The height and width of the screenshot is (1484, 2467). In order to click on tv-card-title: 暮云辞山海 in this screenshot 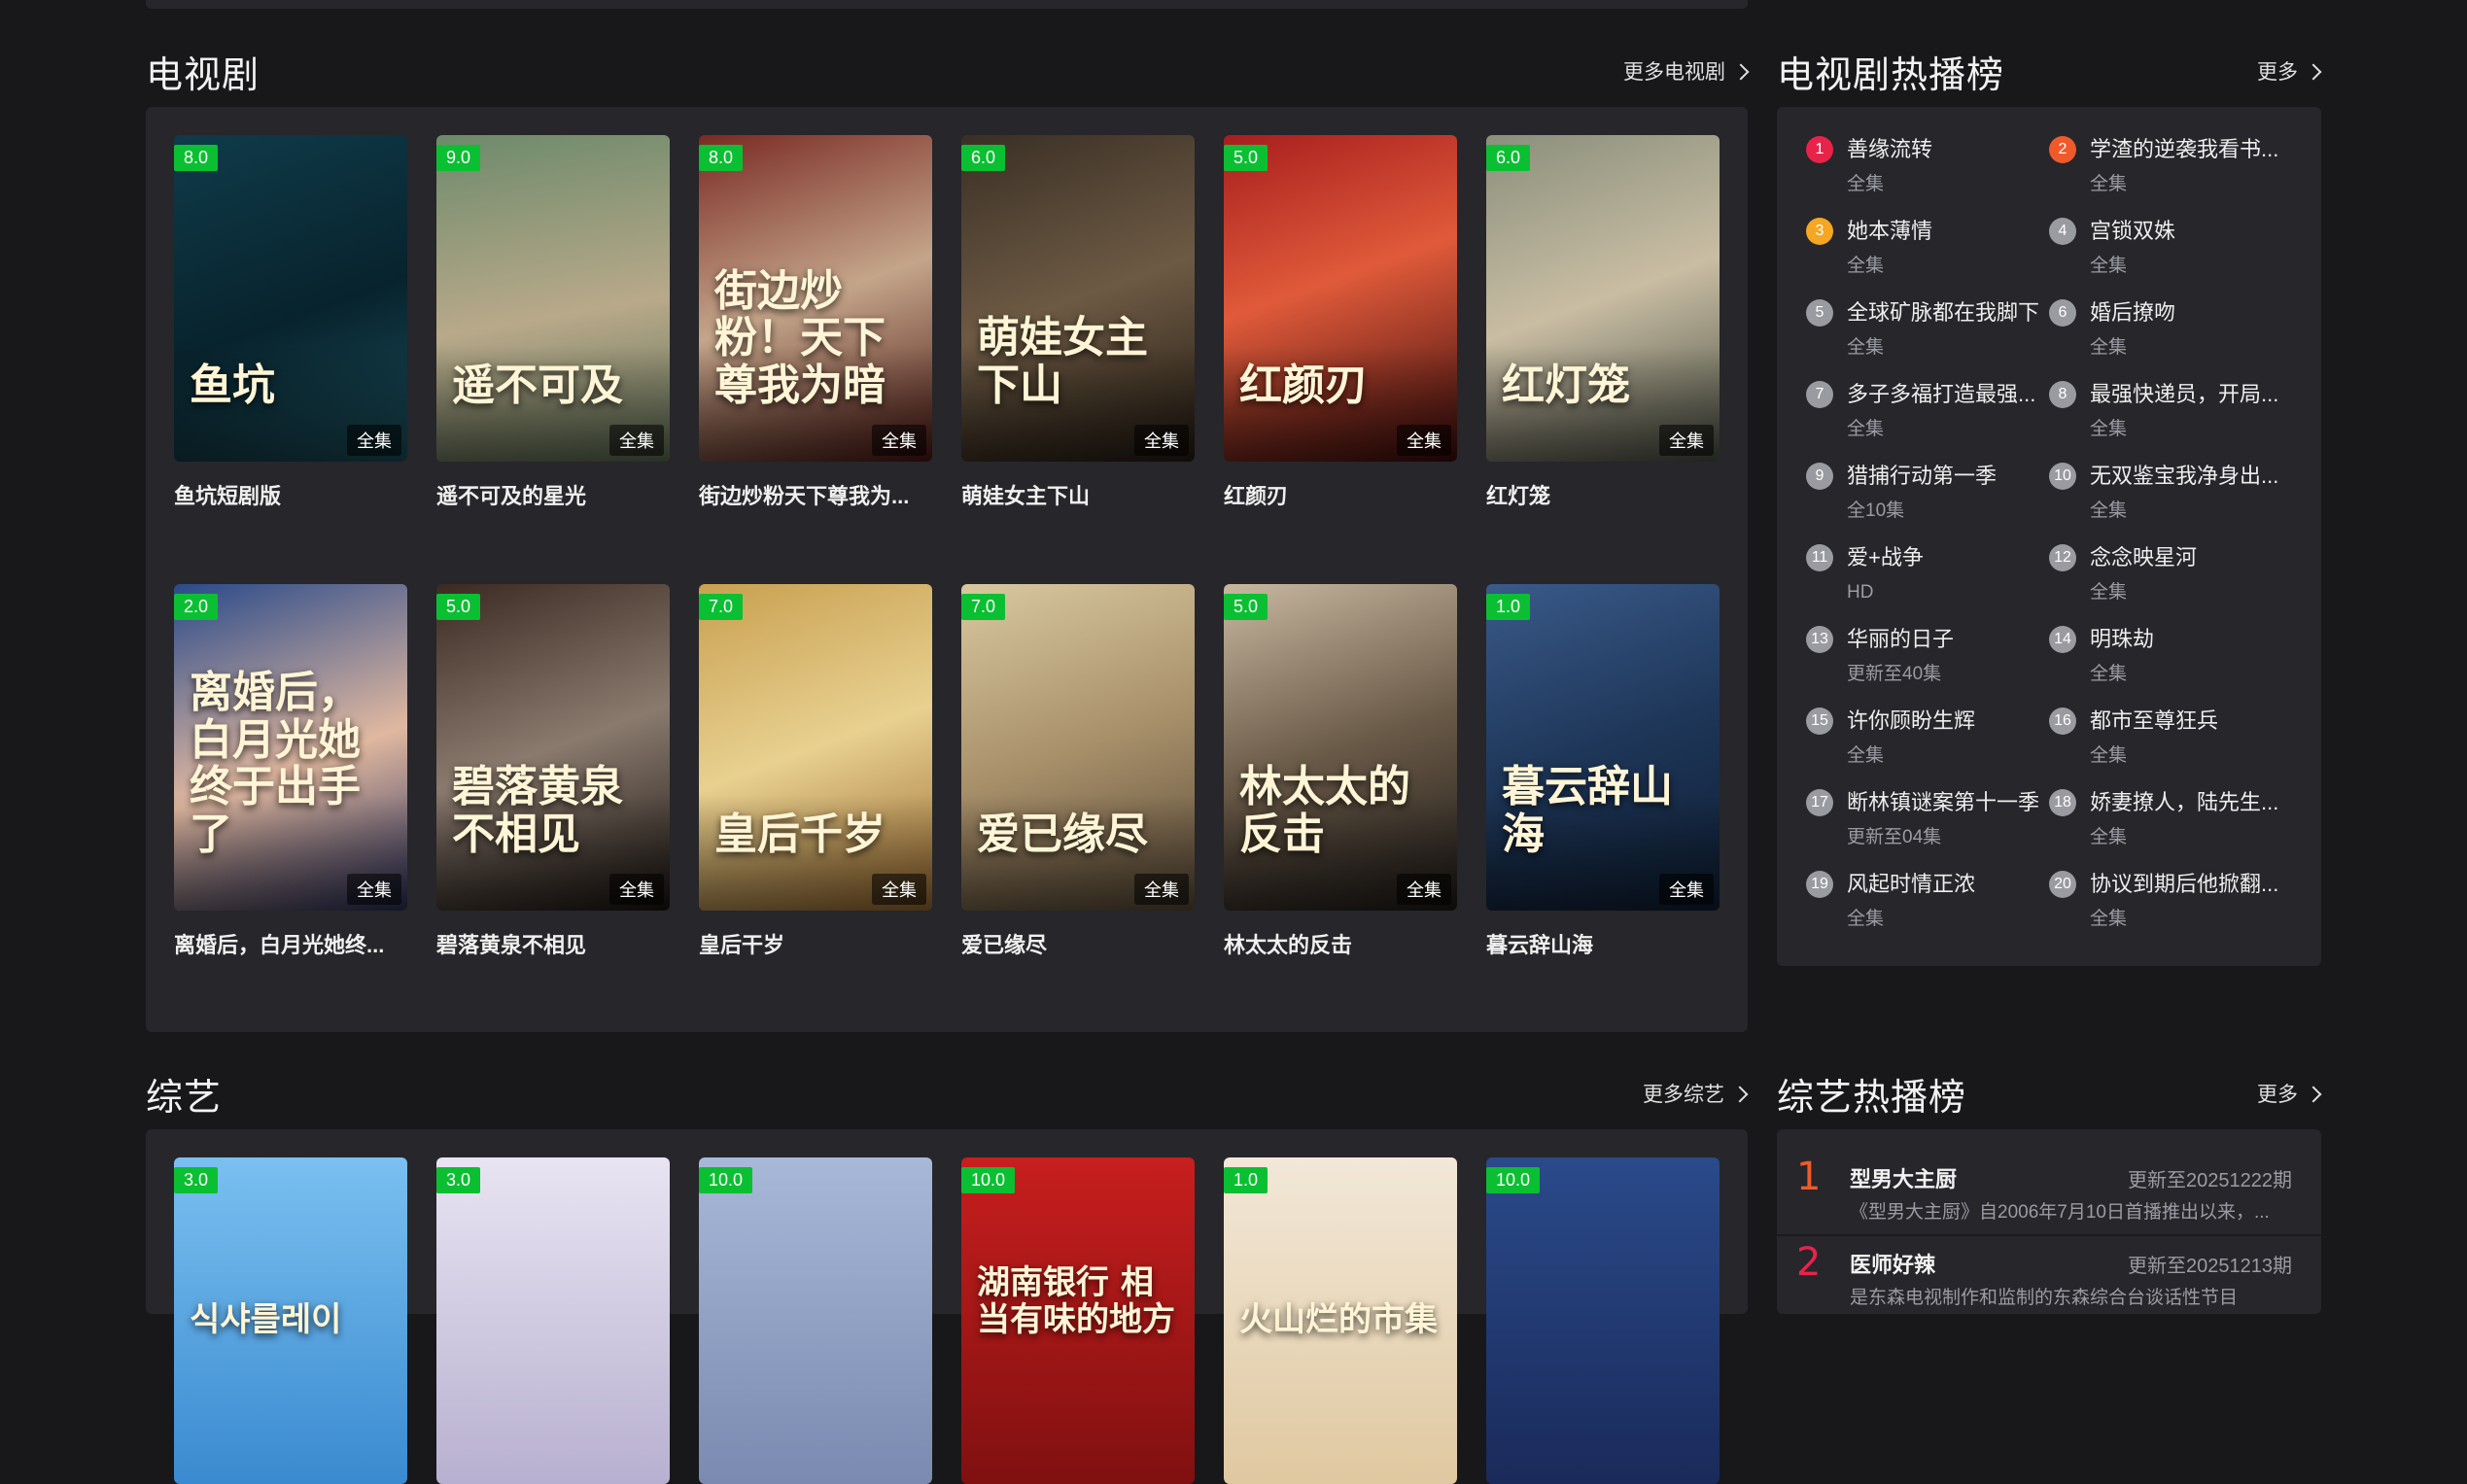, I will do `click(1603, 943)`.